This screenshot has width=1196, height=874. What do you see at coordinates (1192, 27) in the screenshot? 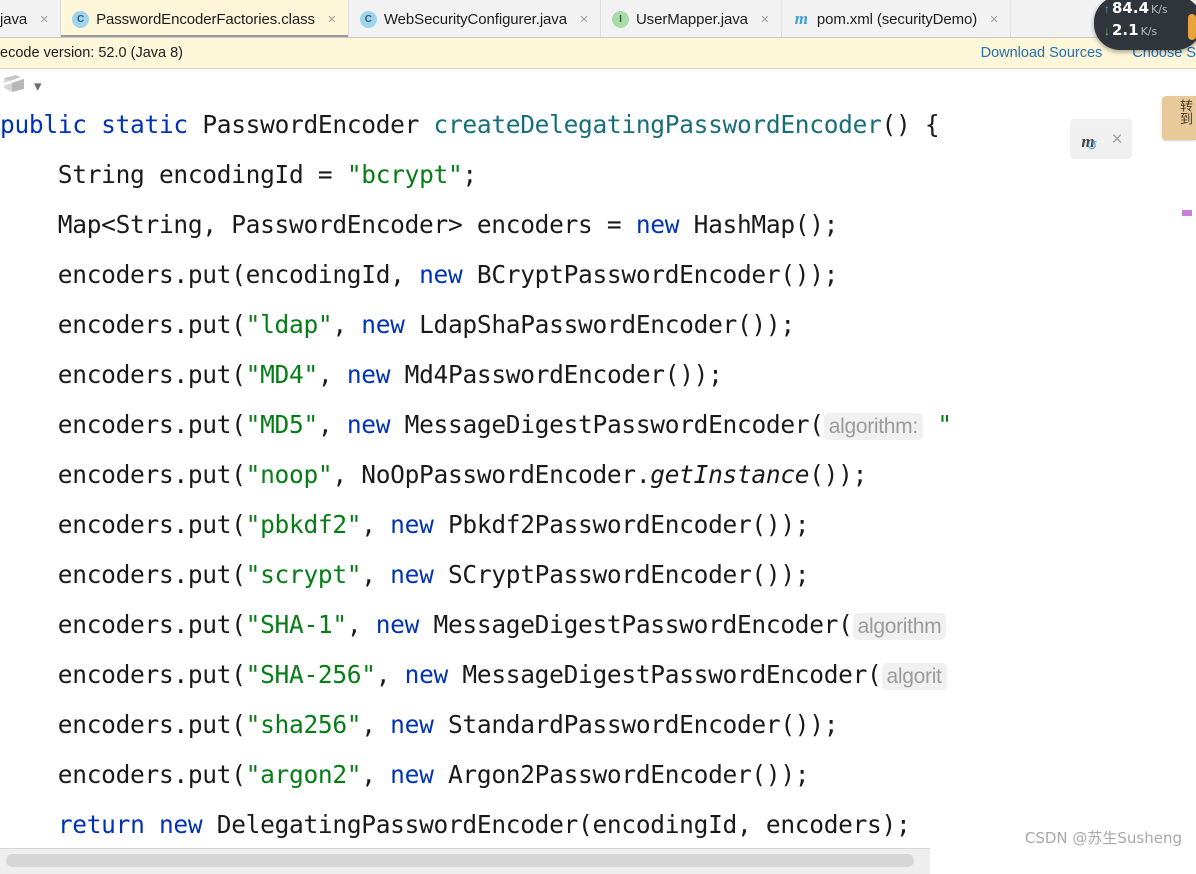
I see `overlay-edge-handle` at bounding box center [1192, 27].